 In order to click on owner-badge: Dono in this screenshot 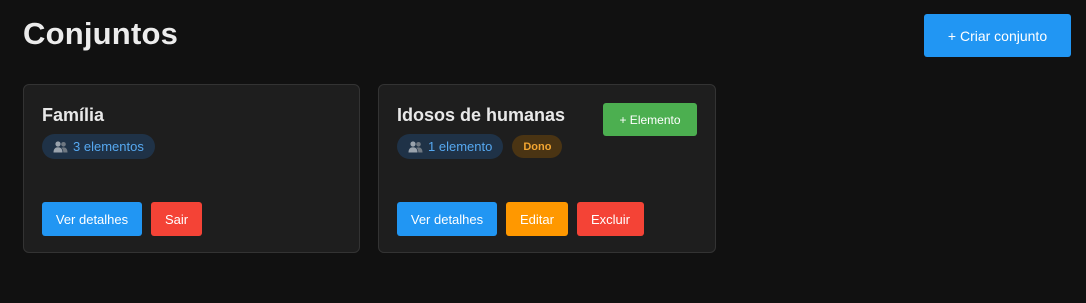, I will do `click(537, 146)`.